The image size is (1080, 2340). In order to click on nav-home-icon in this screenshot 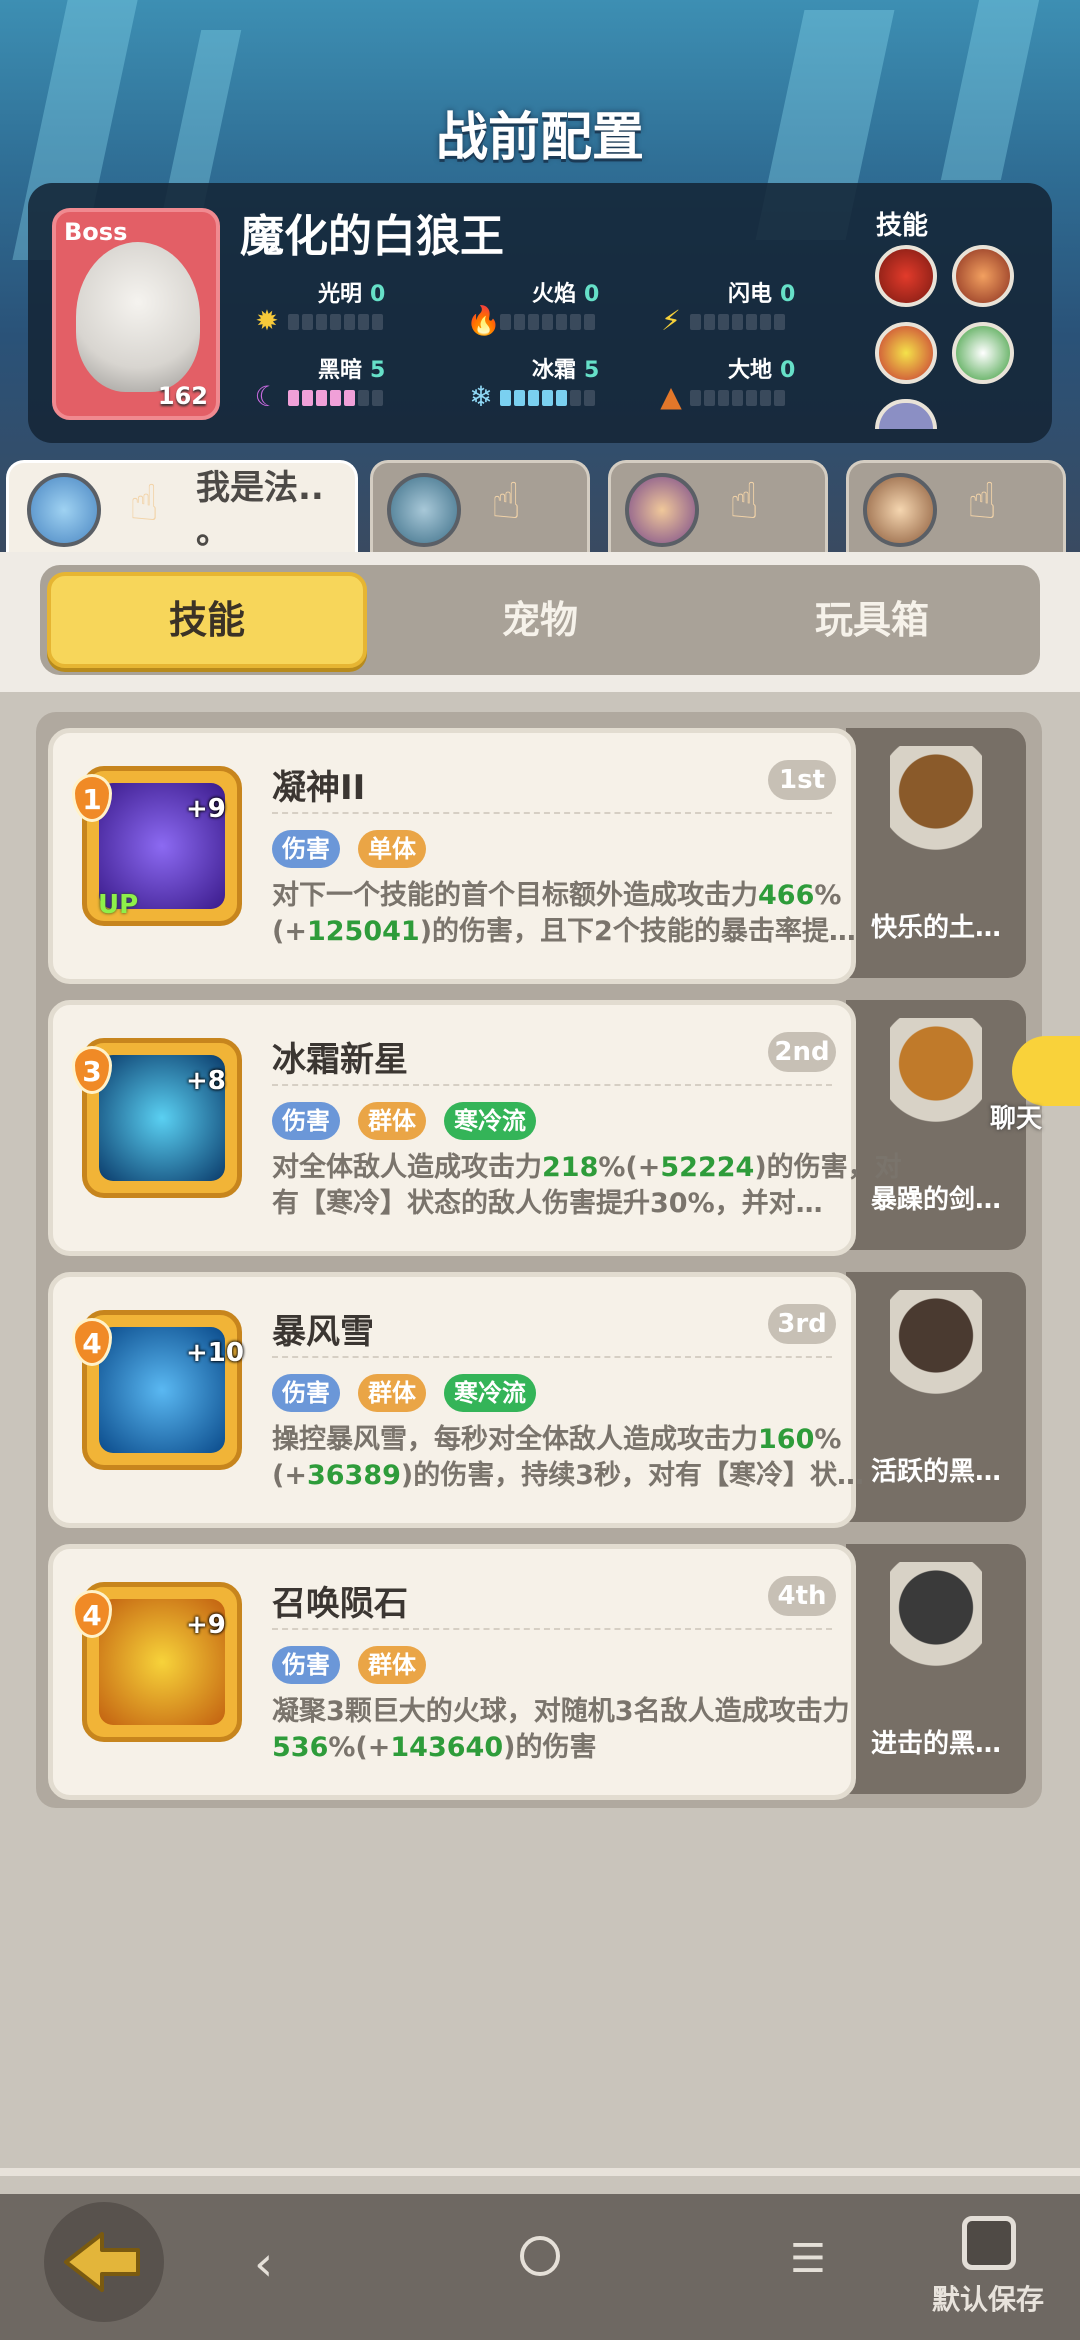, I will do `click(540, 2256)`.